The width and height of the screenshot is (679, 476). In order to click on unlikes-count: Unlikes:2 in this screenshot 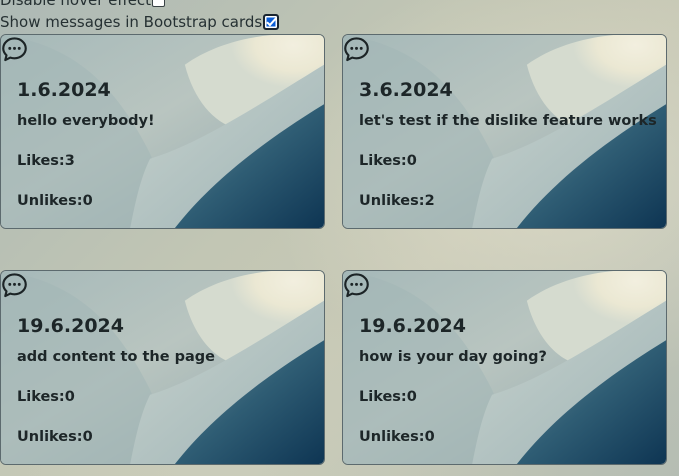, I will do `click(397, 201)`.